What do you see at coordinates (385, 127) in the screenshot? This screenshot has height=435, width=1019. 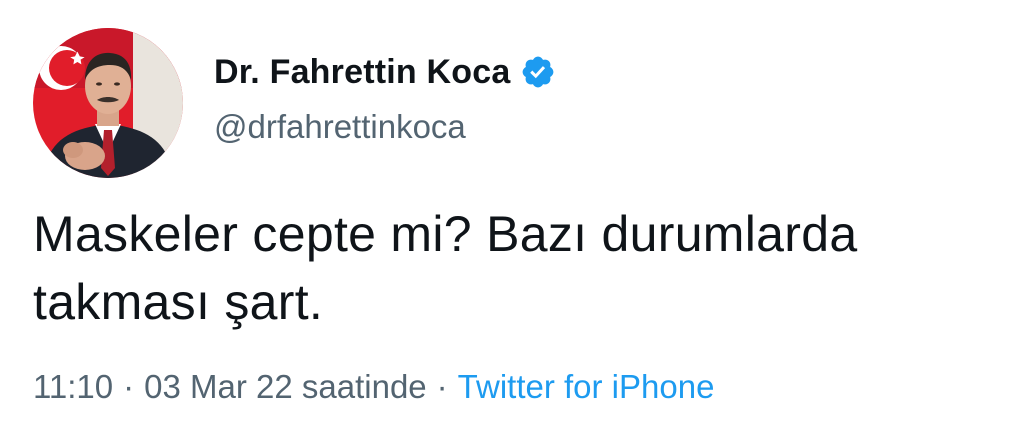 I see `handle: @drfahrettinkoca` at bounding box center [385, 127].